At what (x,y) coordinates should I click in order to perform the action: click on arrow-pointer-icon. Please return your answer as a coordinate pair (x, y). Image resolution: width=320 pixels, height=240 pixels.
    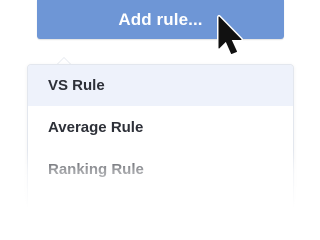
    Looking at the image, I should click on (230, 35).